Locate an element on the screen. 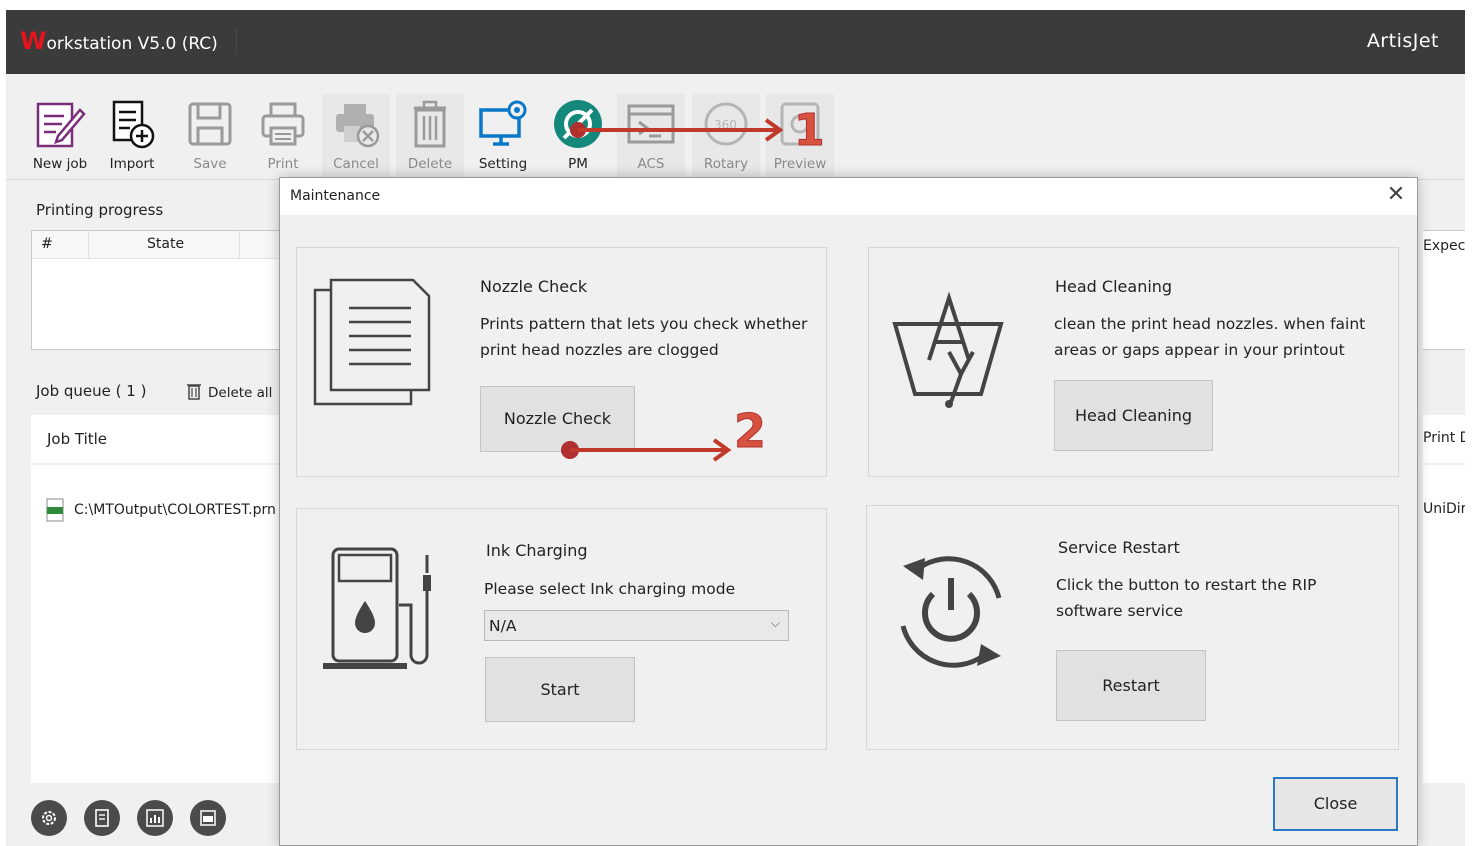  service-restart-button: Restart is located at coordinates (1131, 685).